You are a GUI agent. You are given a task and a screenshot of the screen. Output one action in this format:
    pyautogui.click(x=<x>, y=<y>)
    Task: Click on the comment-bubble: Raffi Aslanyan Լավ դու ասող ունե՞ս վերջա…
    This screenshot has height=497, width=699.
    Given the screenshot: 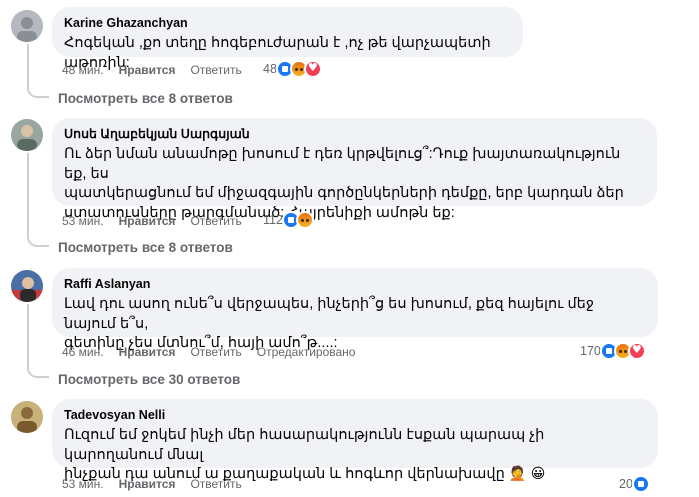 What is the action you would take?
    pyautogui.click(x=355, y=309)
    